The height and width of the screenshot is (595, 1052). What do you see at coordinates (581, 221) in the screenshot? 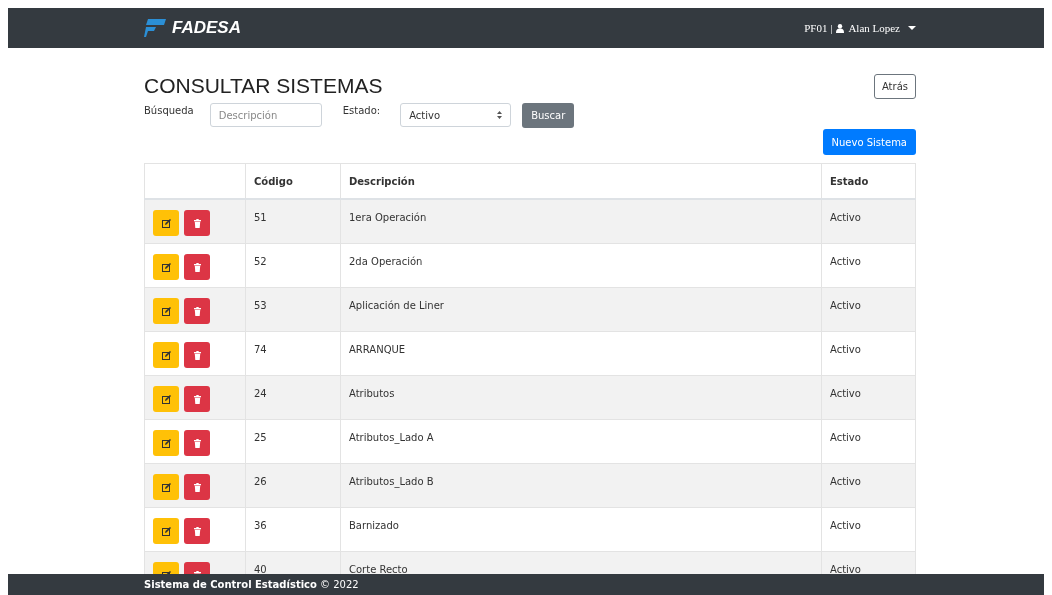
I see `description-cell: 1era Operación` at bounding box center [581, 221].